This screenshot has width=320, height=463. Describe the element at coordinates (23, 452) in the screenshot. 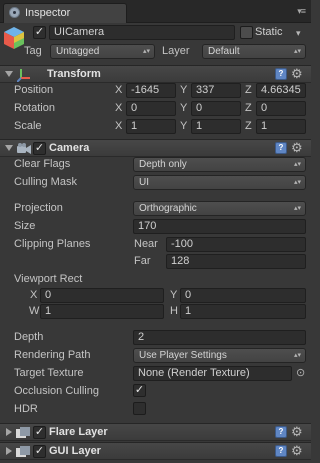

I see `gui-layer-icon` at that location.